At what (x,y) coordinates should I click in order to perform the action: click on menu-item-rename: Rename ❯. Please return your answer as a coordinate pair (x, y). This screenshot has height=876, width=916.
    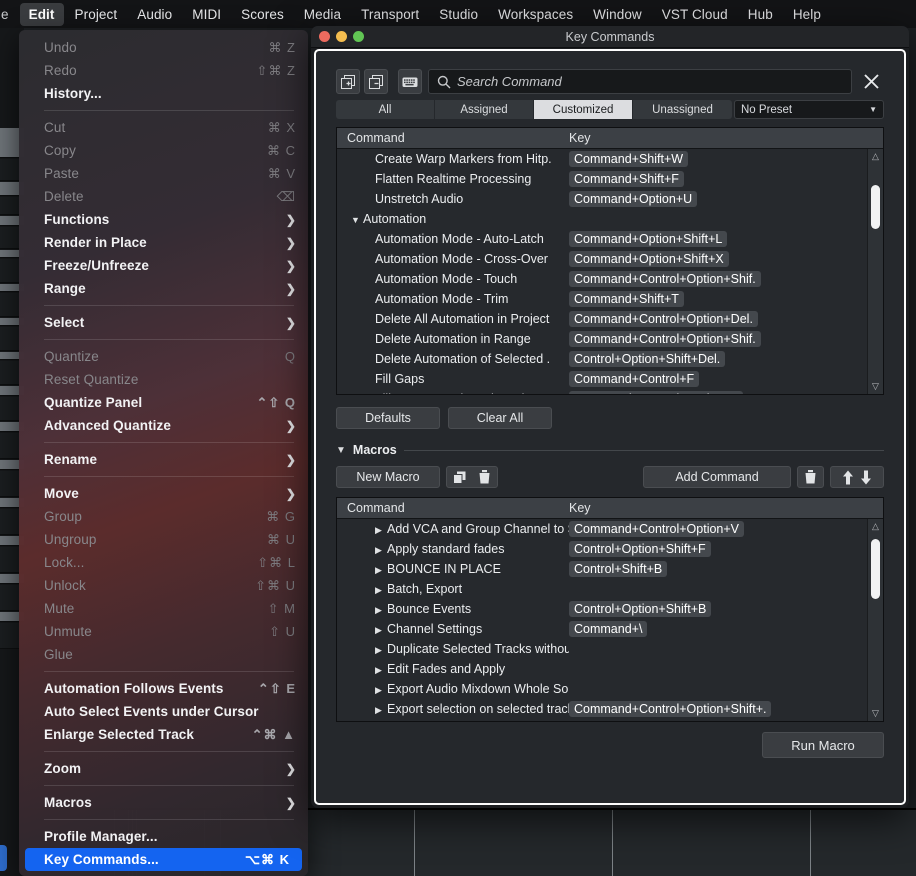
    Looking at the image, I should click on (163, 459).